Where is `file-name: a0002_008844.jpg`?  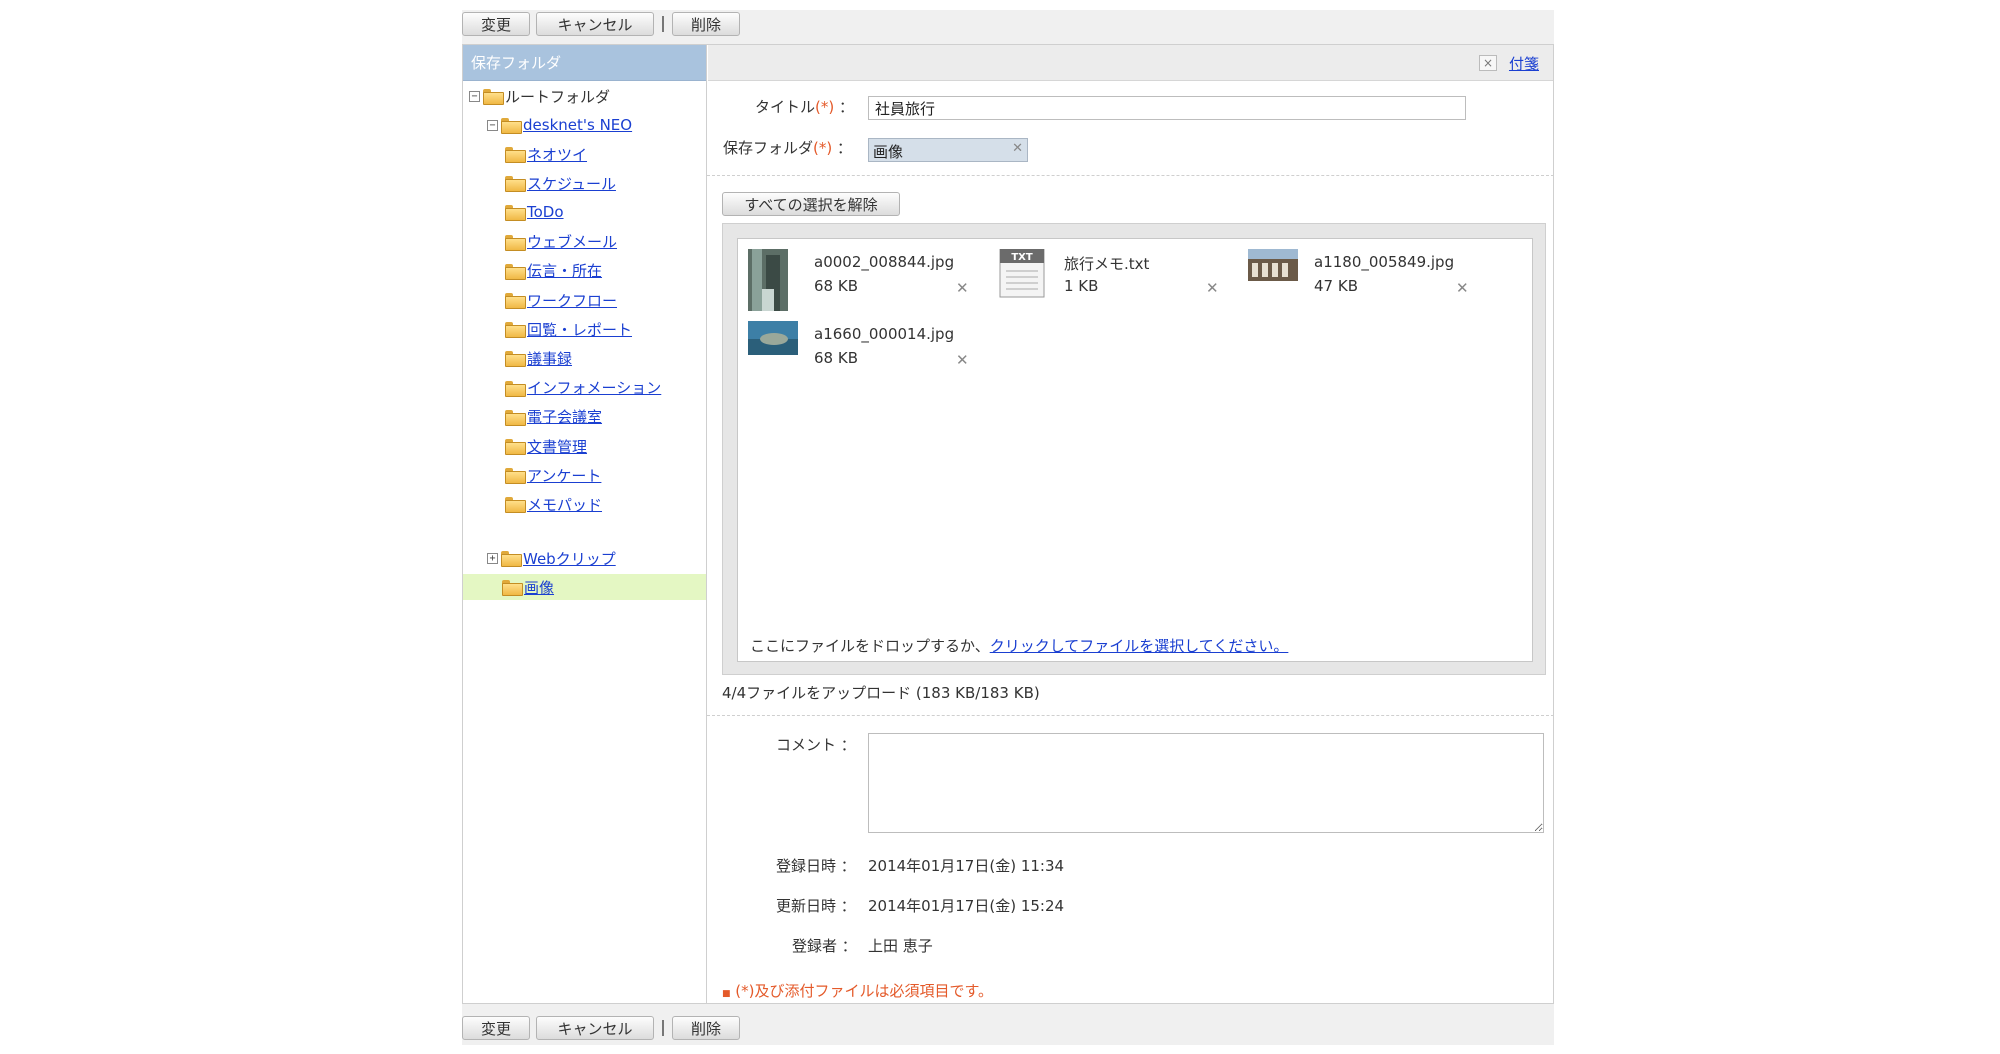
file-name: a0002_008844.jpg is located at coordinates (884, 262).